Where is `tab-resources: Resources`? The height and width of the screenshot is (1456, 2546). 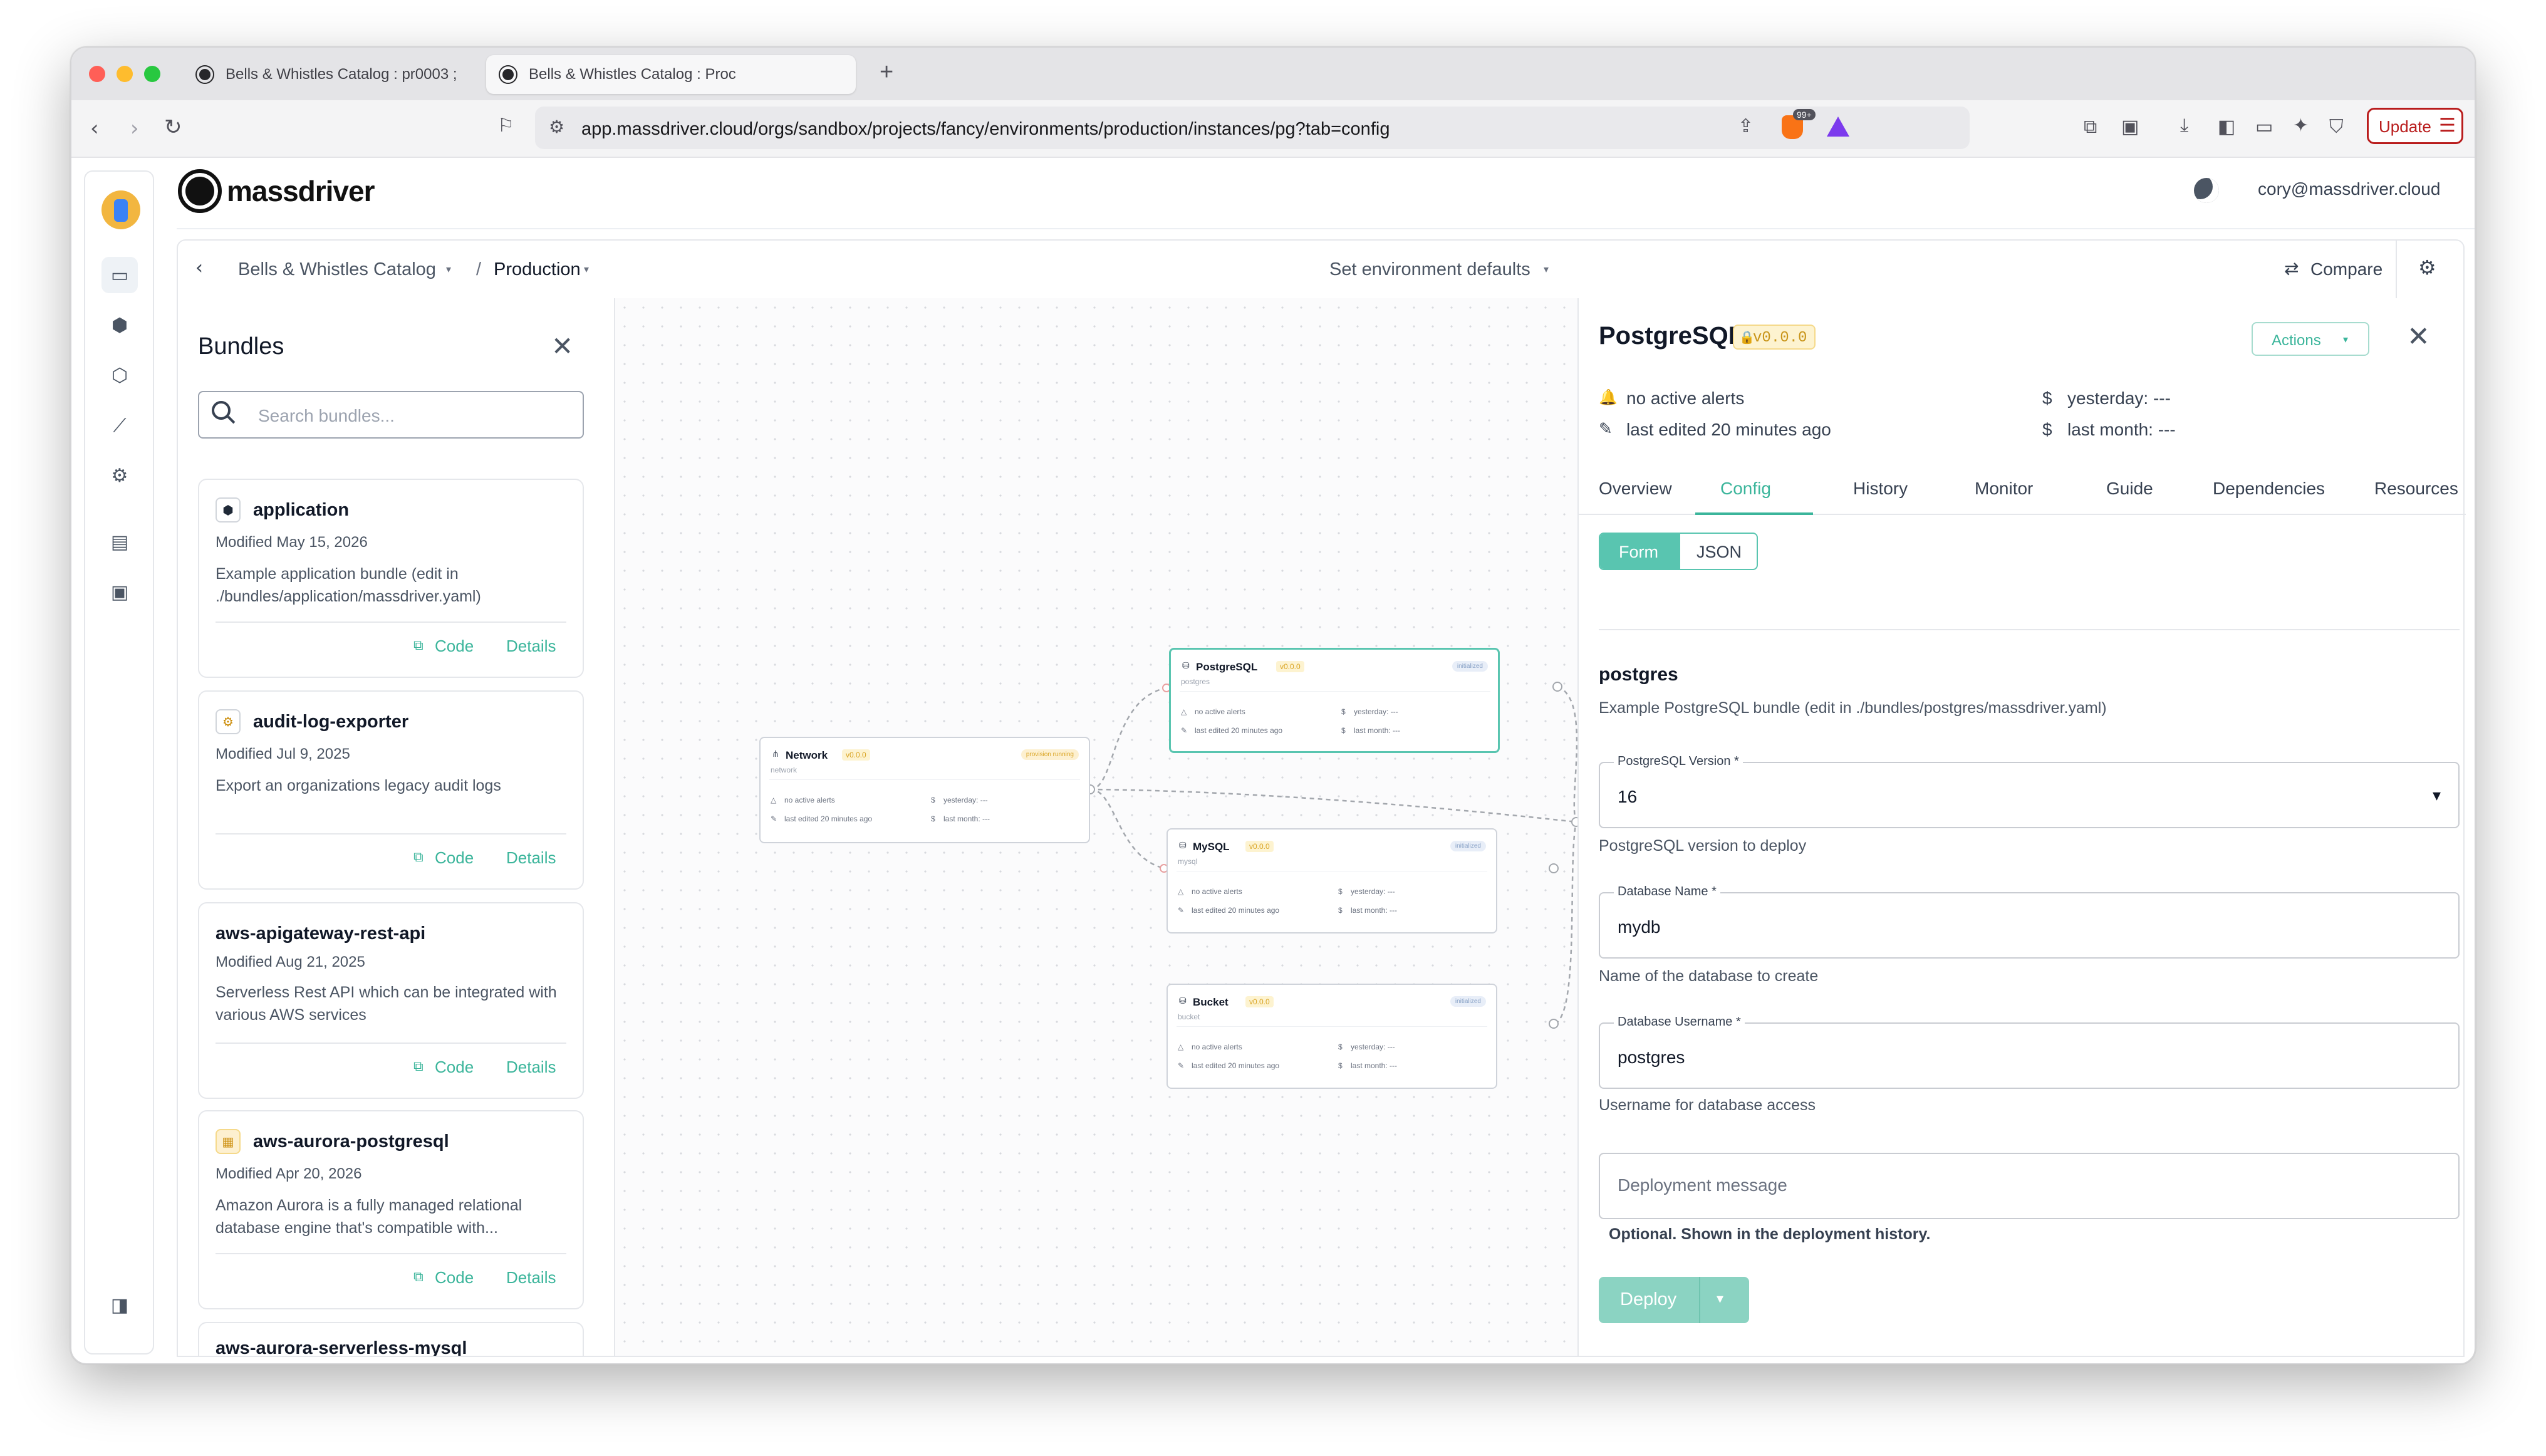
tab-resources: Resources is located at coordinates (2416, 489).